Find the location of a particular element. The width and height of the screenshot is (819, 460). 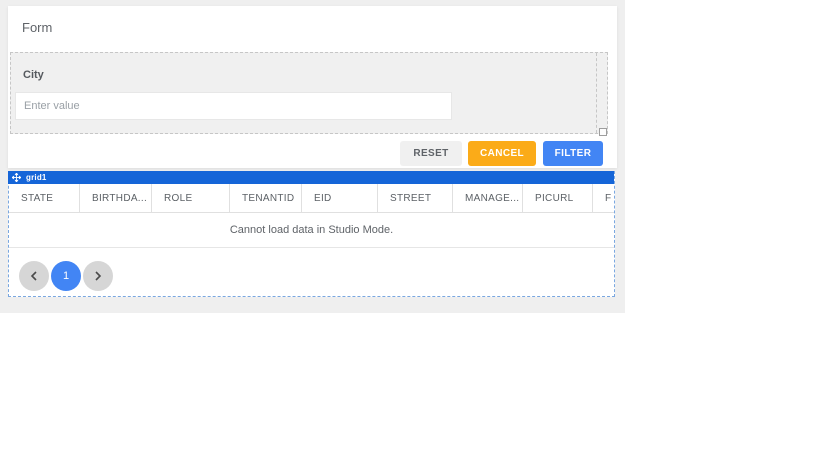

grid-empty-row: Cannot load data in Studio Mode. is located at coordinates (311, 230).